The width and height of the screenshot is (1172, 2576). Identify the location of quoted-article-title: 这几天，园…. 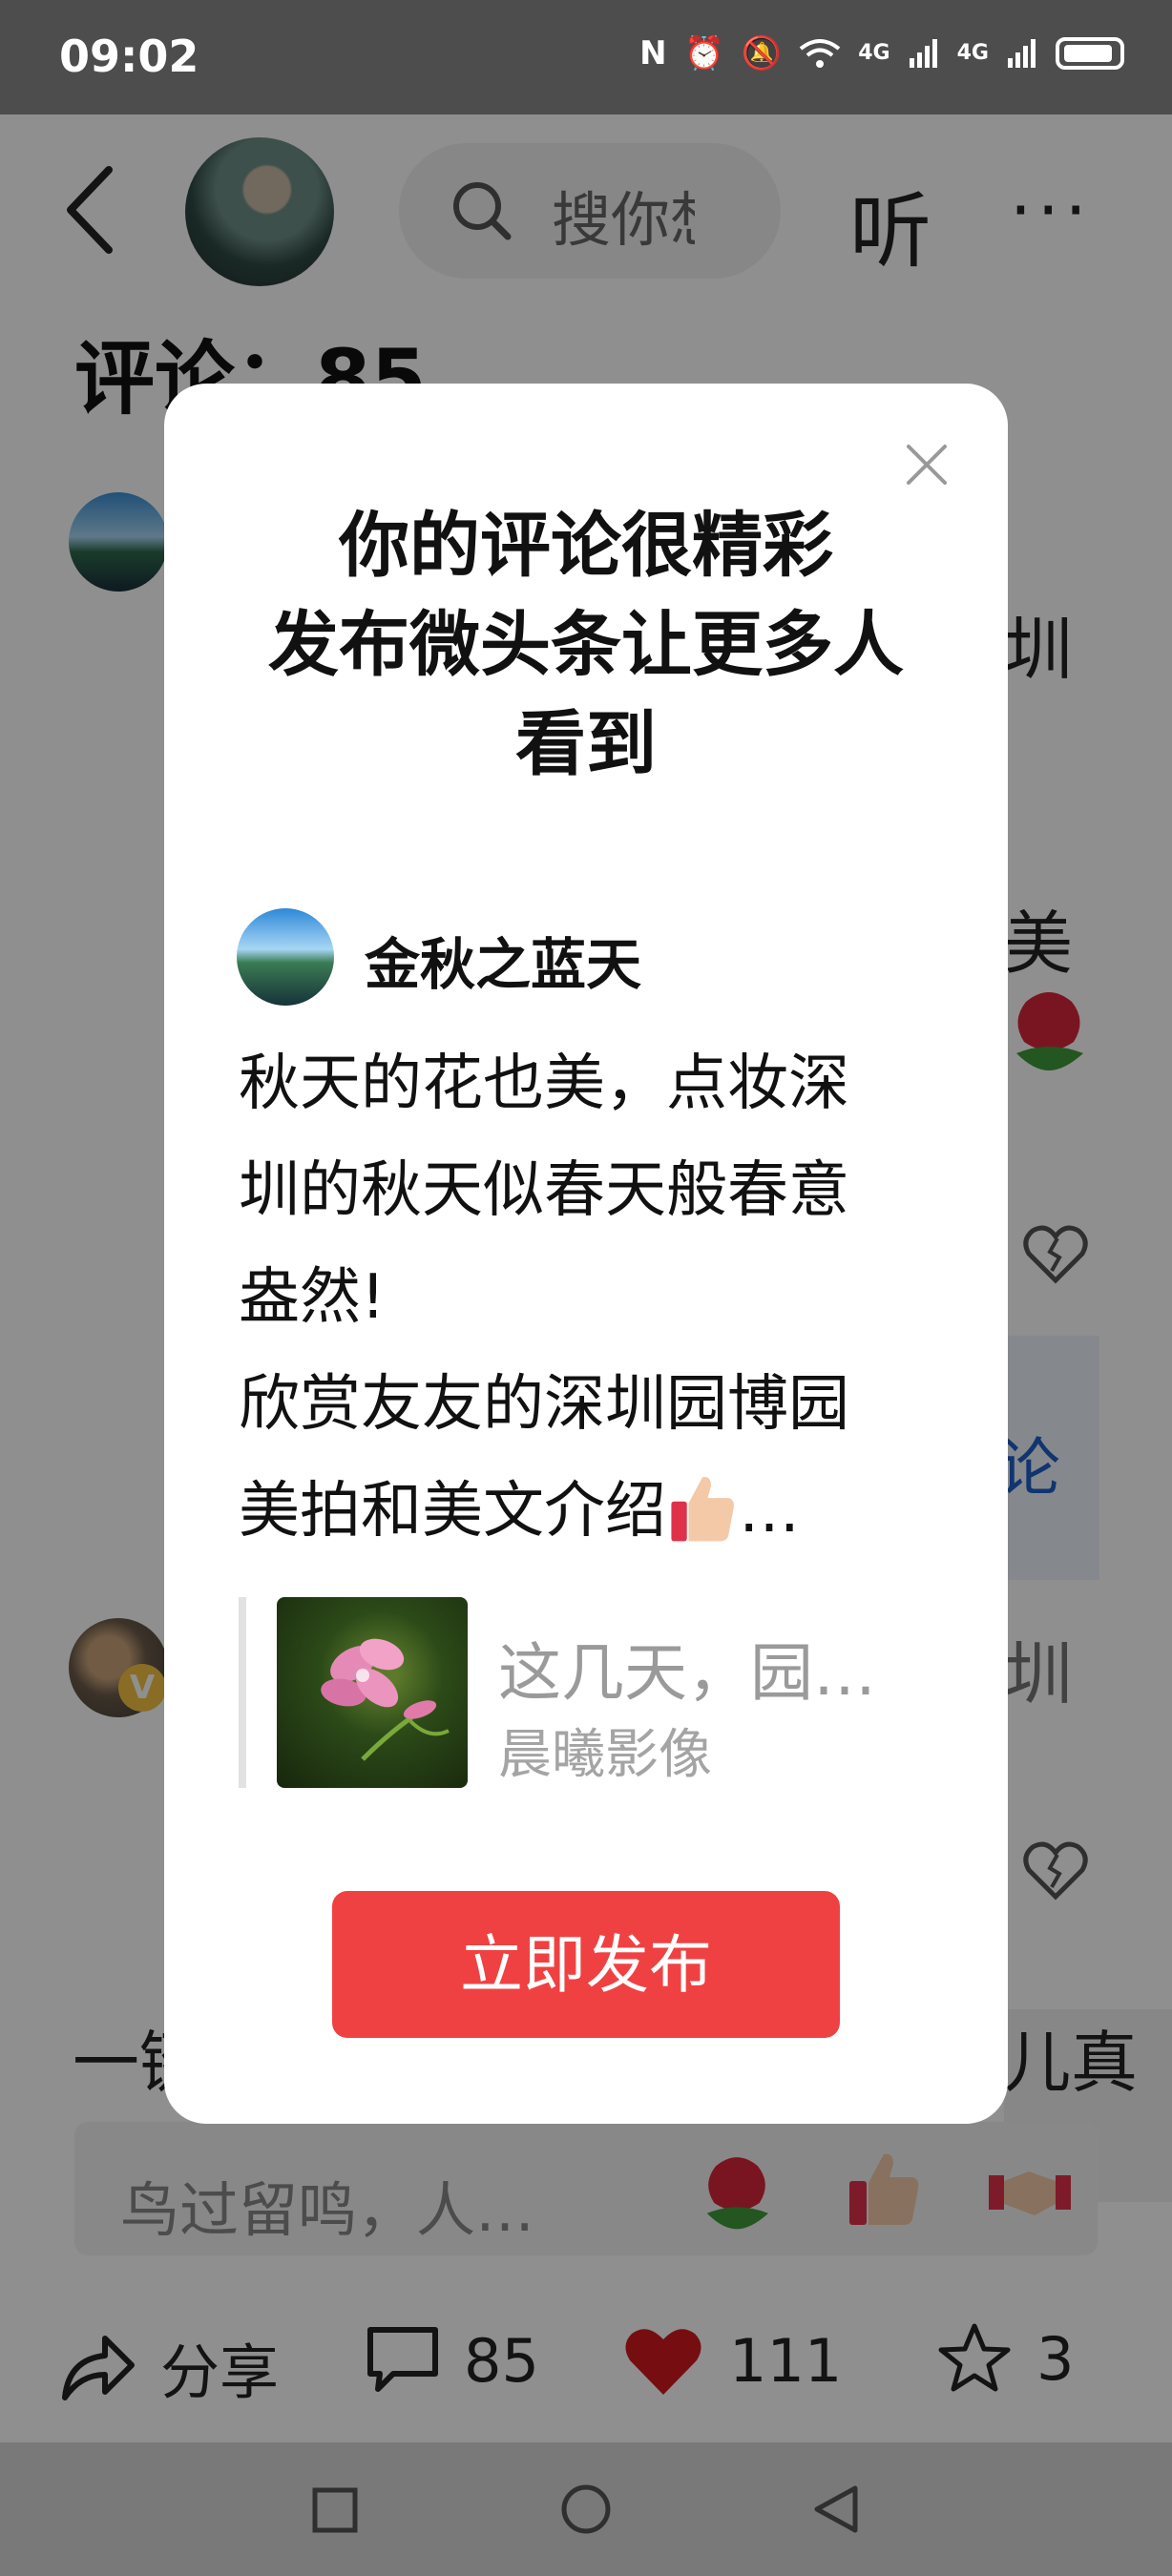
(687, 1673).